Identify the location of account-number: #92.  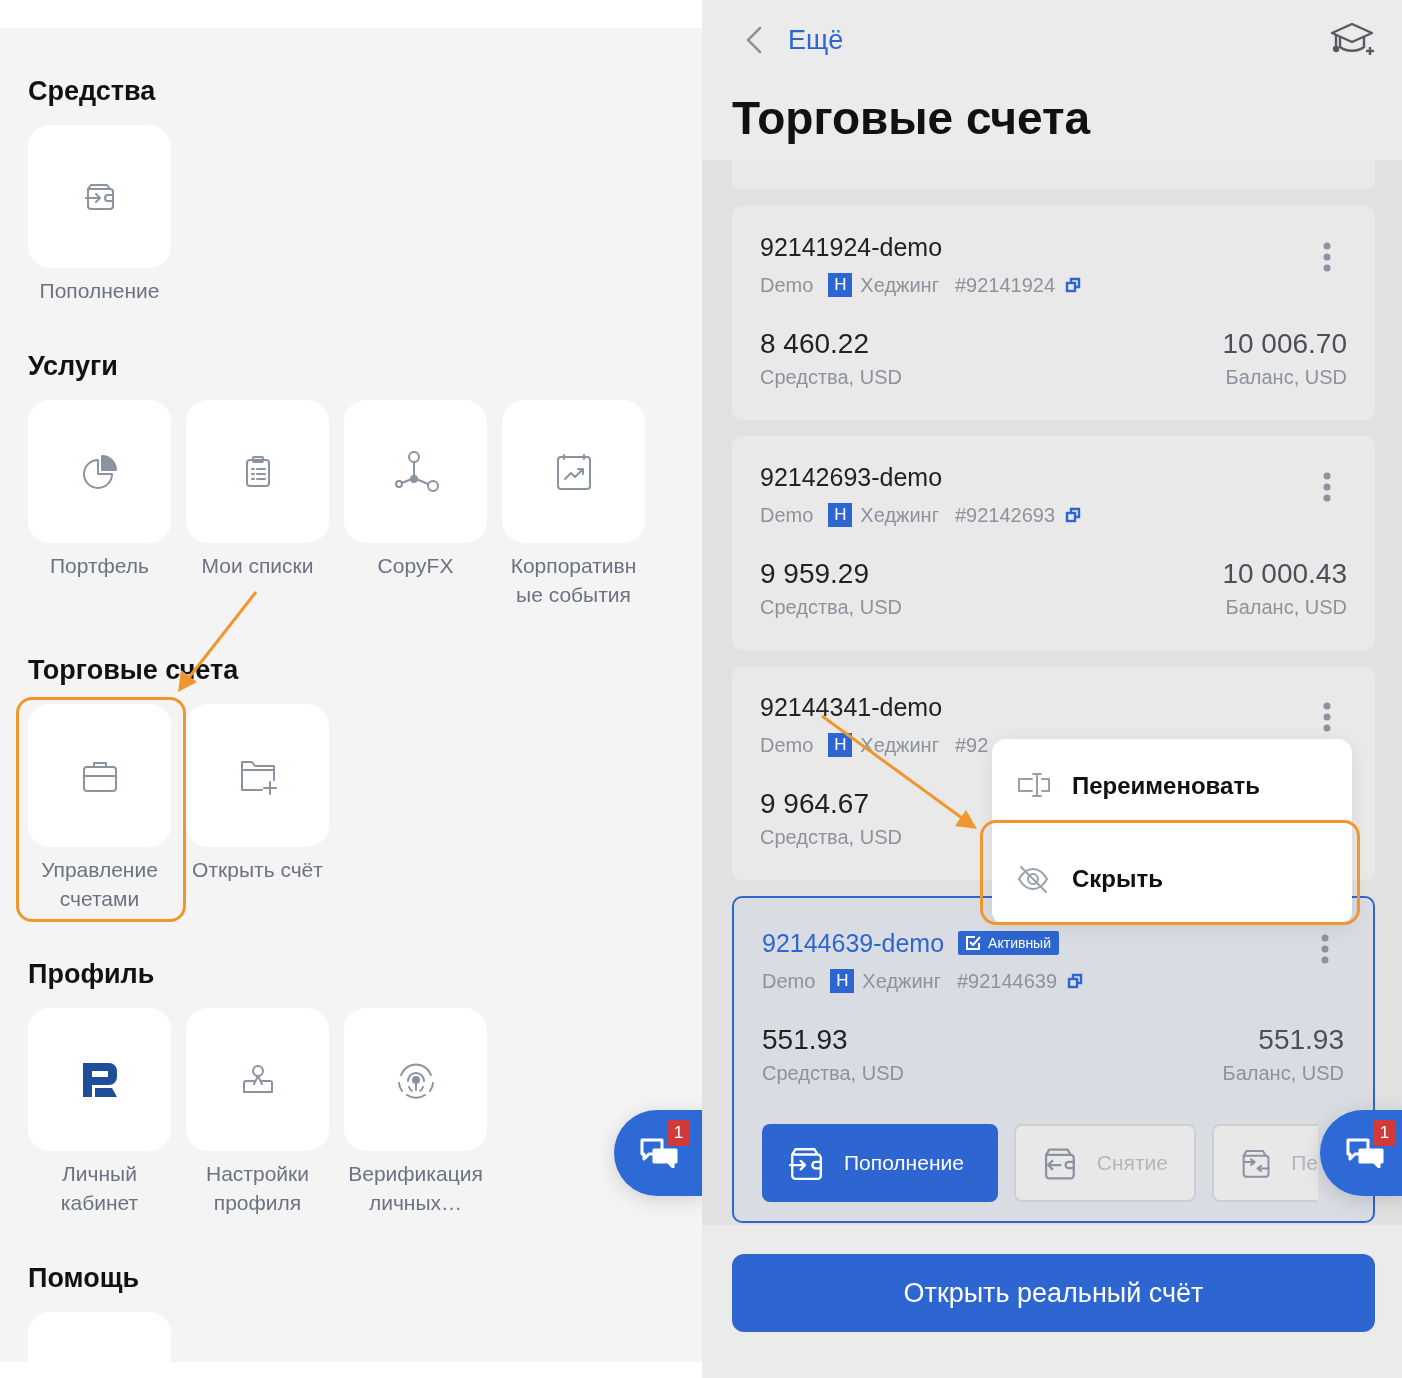
(971, 745).